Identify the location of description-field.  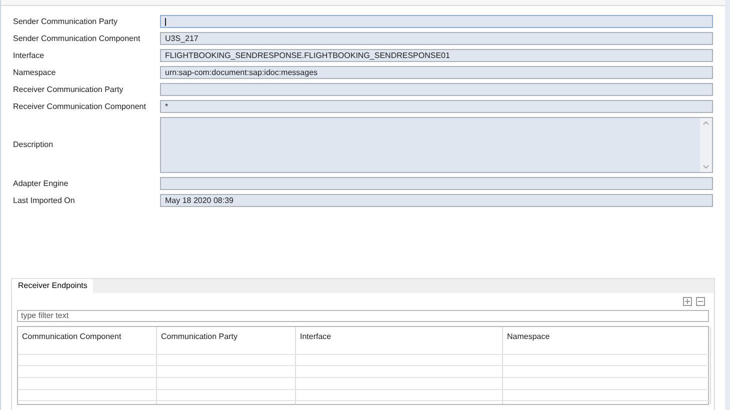
(436, 145).